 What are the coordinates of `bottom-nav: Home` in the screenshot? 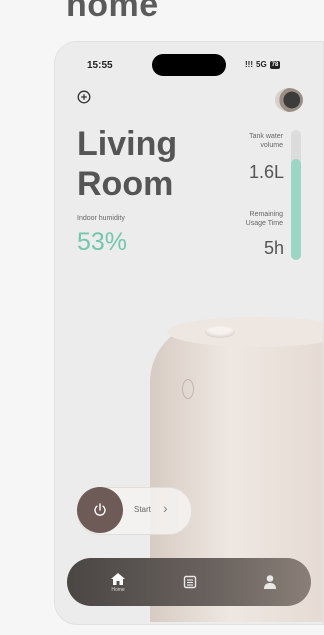 It's located at (189, 582).